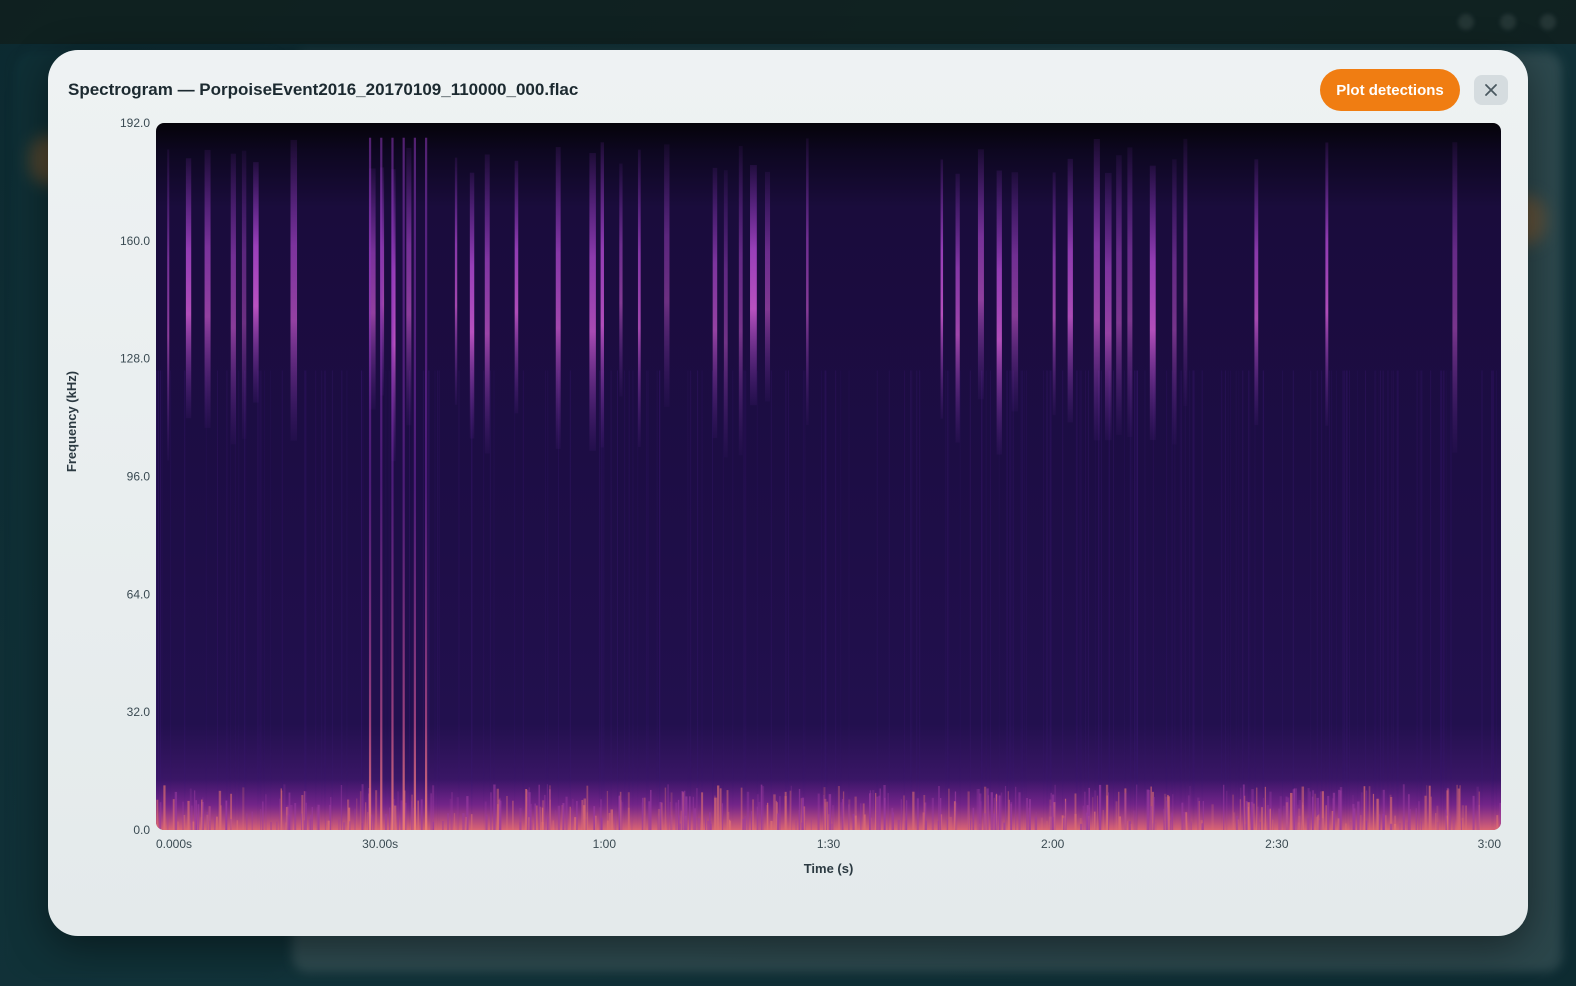  I want to click on x-tick-label: 0.000s, so click(174, 844).